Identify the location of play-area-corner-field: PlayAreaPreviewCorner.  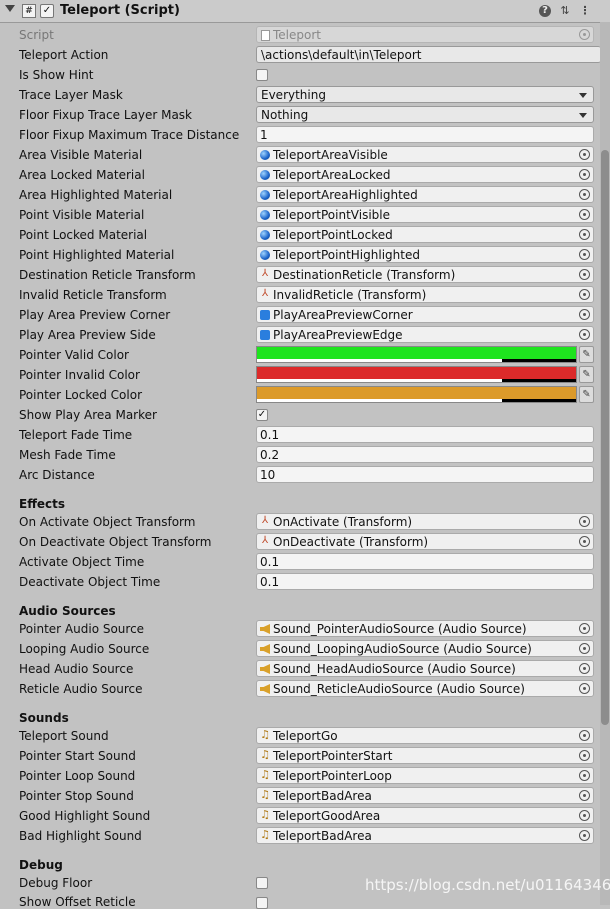
(425, 314).